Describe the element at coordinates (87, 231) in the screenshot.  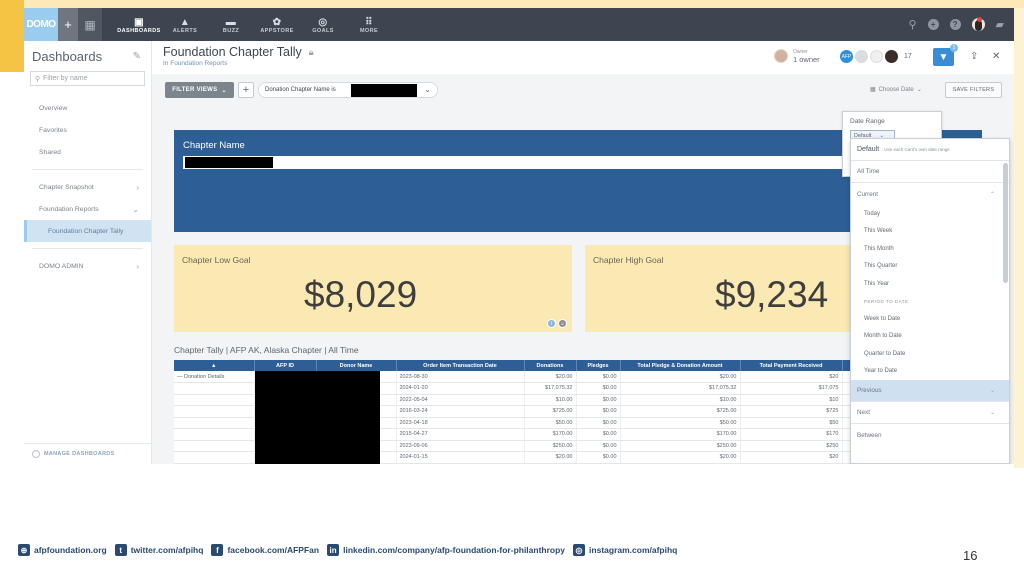
I see `sidebar-item-foundation-chapter-tally: Foundation Chapter Tally` at that location.